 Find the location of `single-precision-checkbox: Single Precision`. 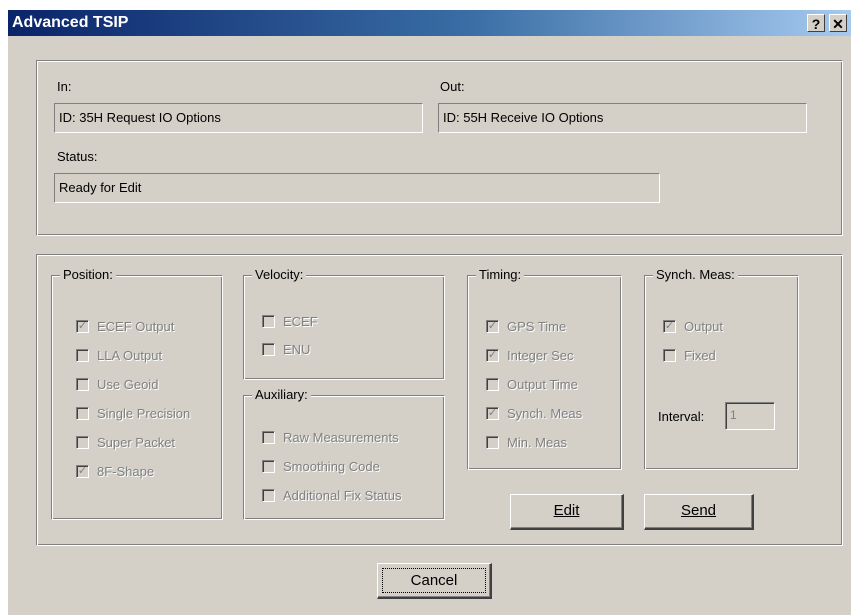

single-precision-checkbox: Single Precision is located at coordinates (133, 415).